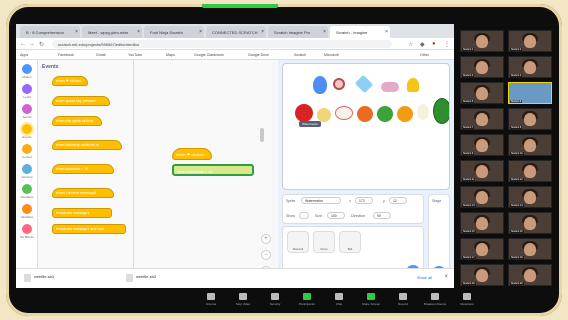 This screenshot has width=568, height=320. What do you see at coordinates (321, 200) in the screenshot?
I see `sprite-name-input: Watermelon` at bounding box center [321, 200].